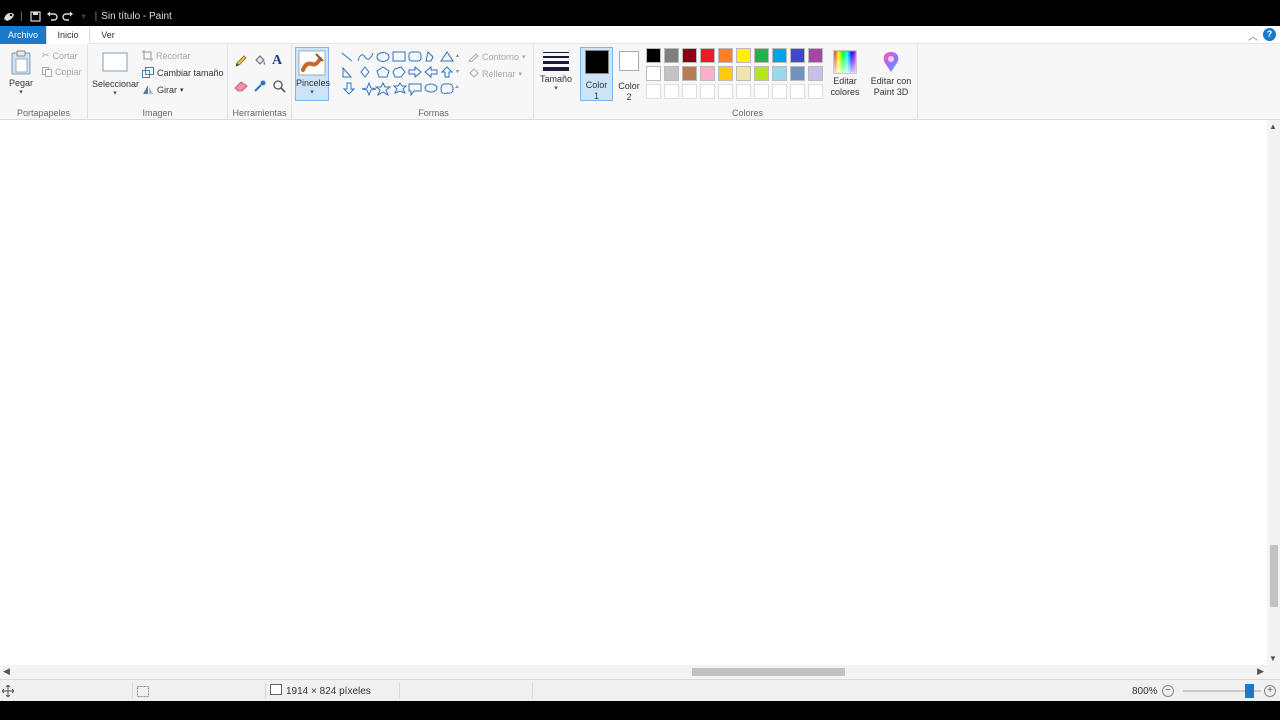 The height and width of the screenshot is (720, 1280). Describe the element at coordinates (62, 72) in the screenshot. I see `copy-button: Copiar` at that location.